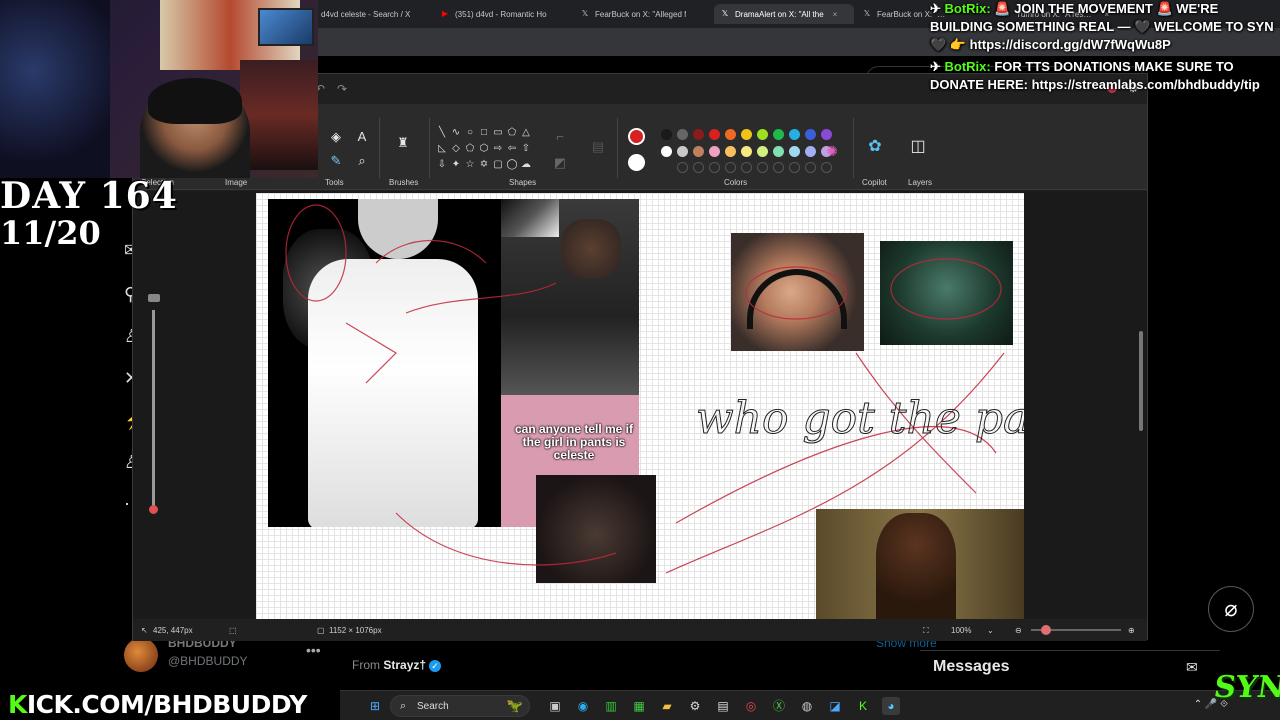 The height and width of the screenshot is (720, 1280). What do you see at coordinates (875, 147) in the screenshot?
I see `copilot-icon: ✿` at bounding box center [875, 147].